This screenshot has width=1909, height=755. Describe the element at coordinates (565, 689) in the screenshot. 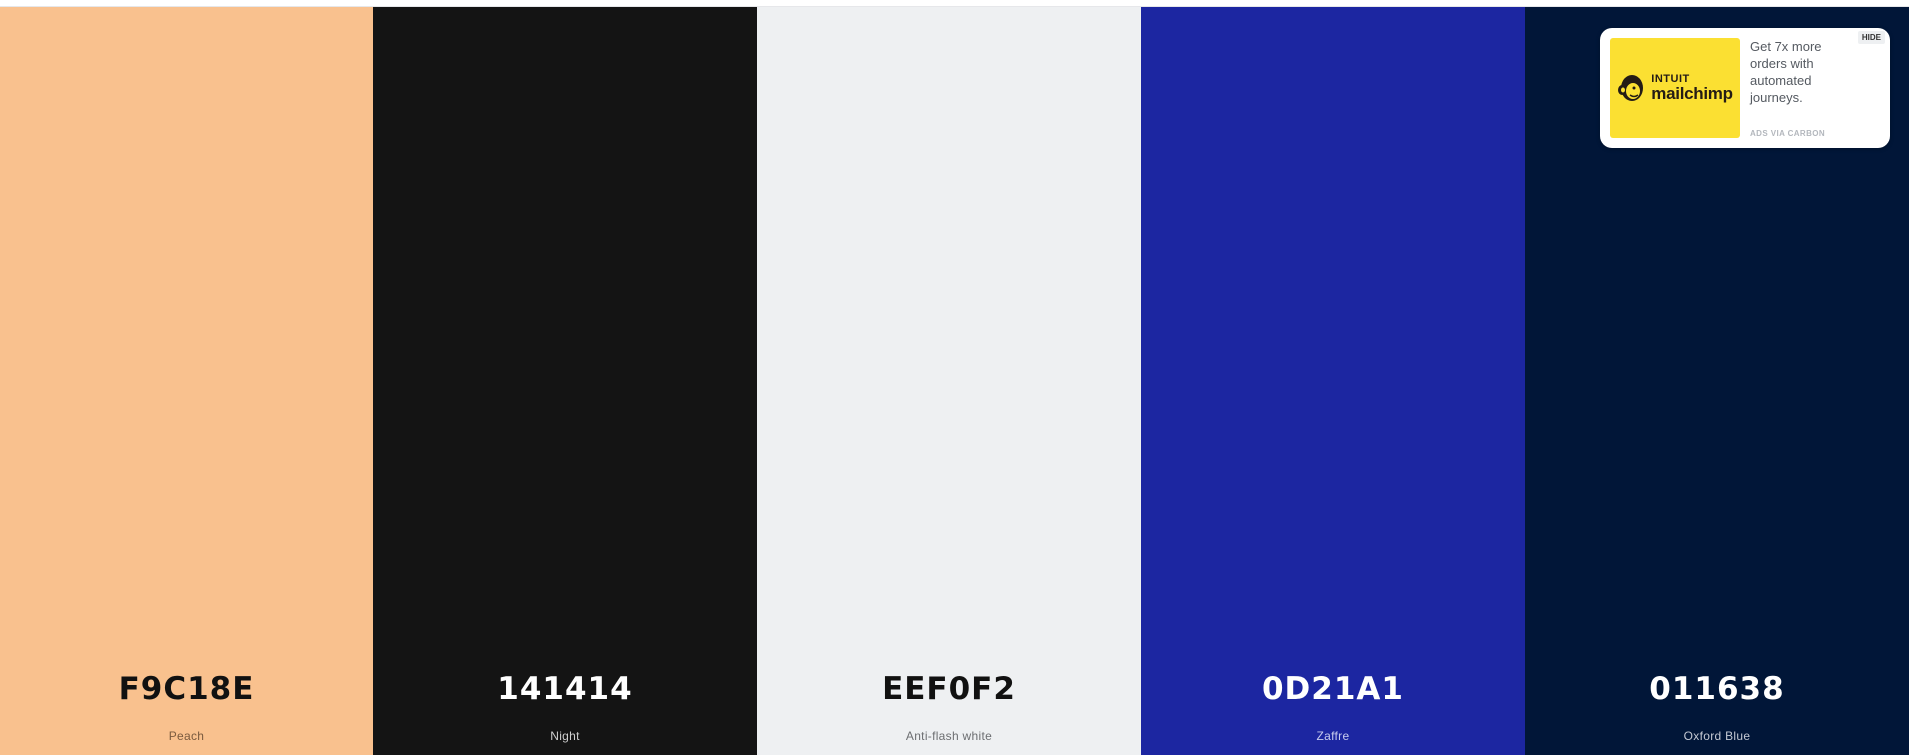

I see `color-hex-code: 141414` at that location.